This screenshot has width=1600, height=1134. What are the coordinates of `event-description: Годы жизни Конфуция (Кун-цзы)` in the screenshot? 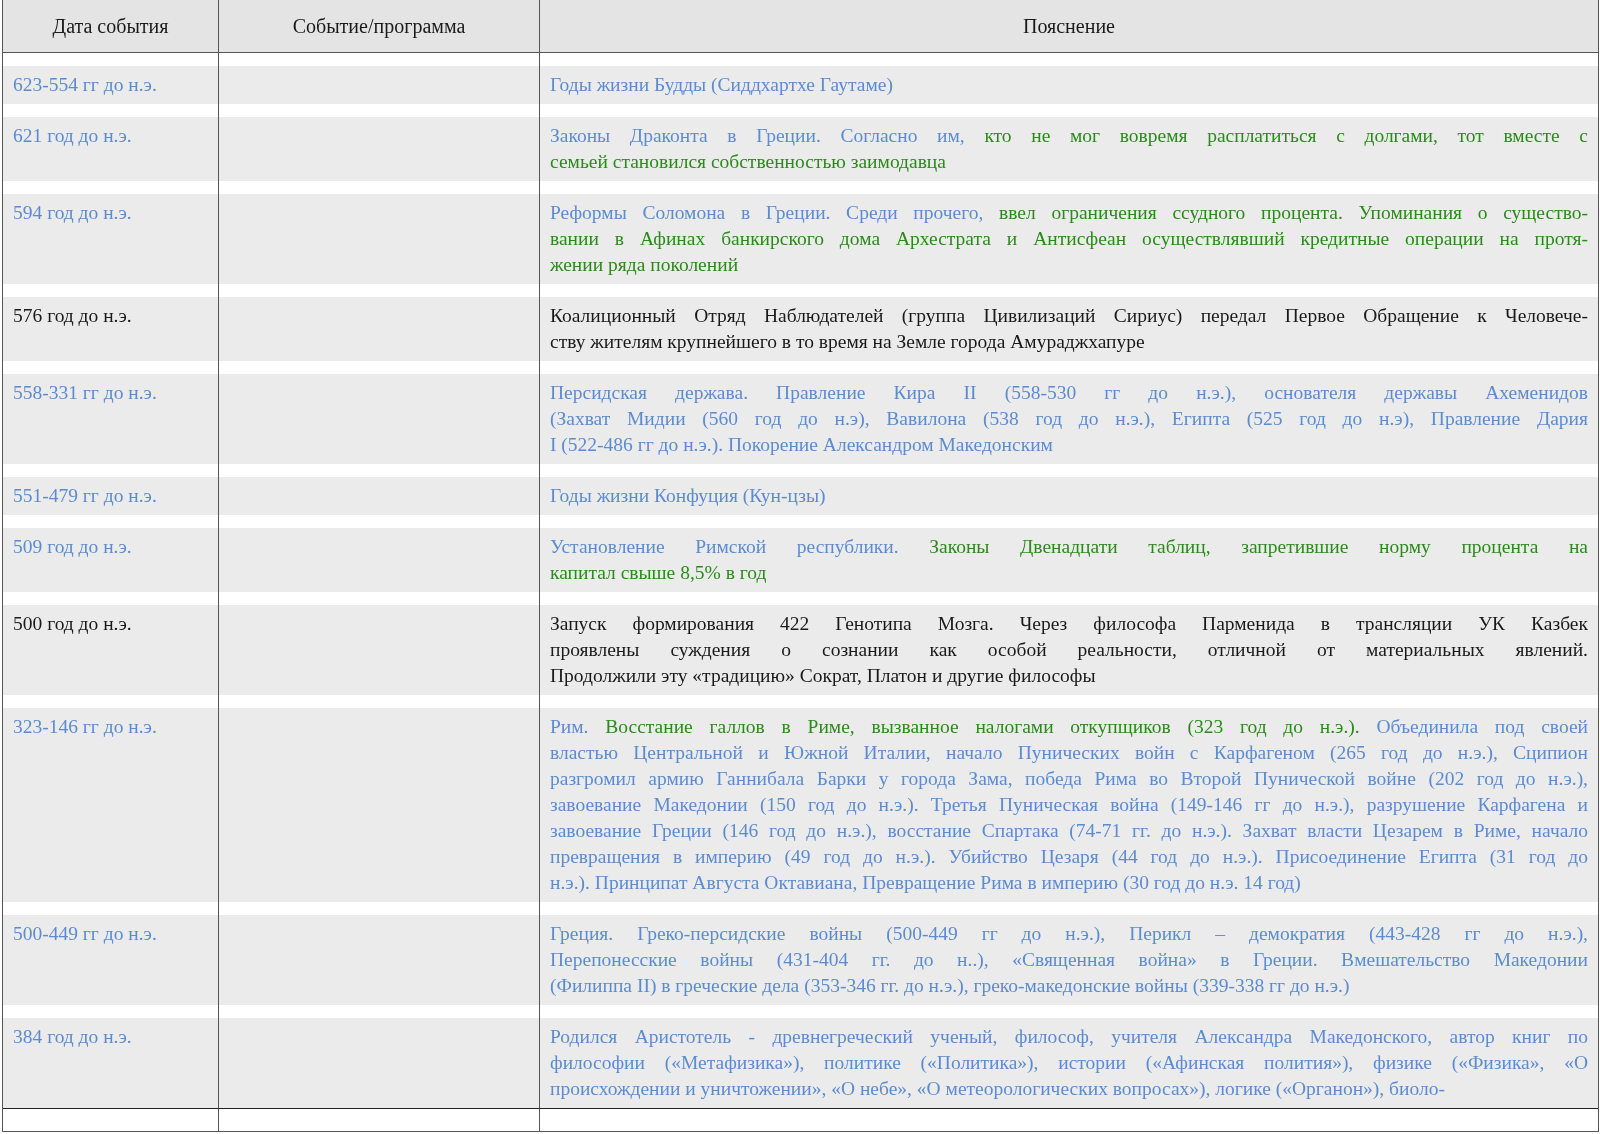 It's located at (688, 496).